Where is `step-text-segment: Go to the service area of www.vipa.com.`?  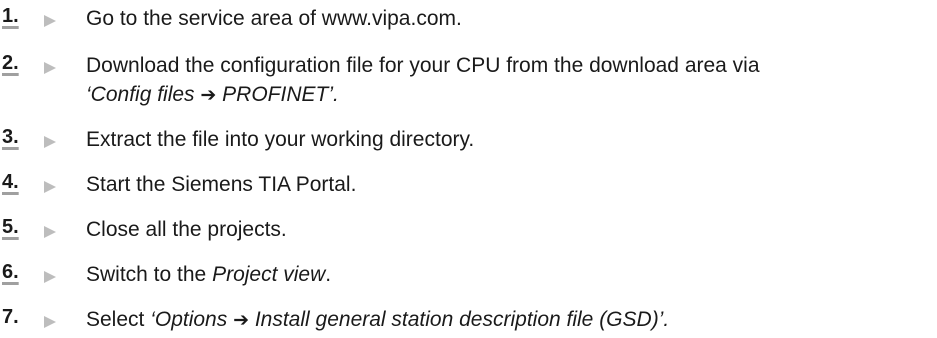 step-text-segment: Go to the service area of www.vipa.com. is located at coordinates (274, 18).